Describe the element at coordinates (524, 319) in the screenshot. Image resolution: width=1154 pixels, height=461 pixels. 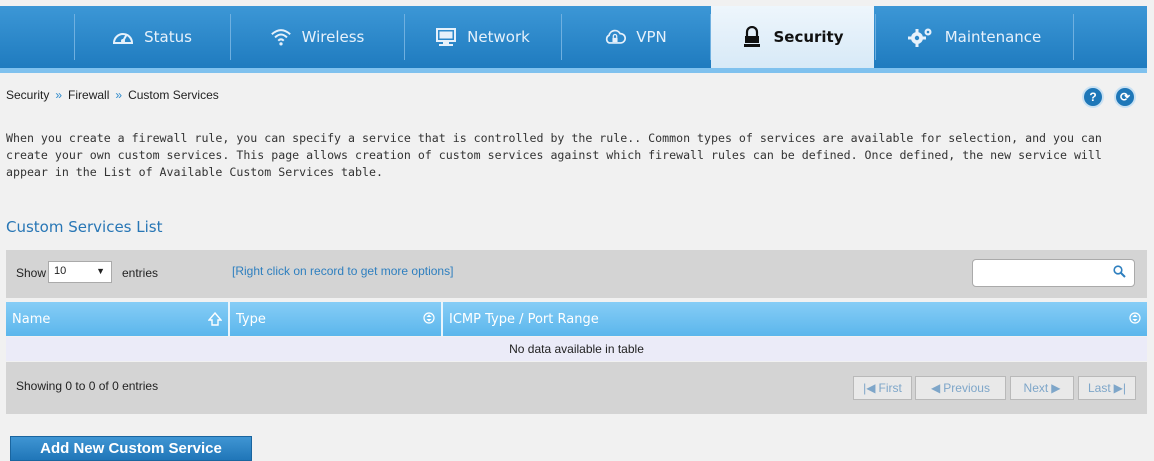
I see `column-header-port-range-label: ICMP Type / Port Range` at that location.